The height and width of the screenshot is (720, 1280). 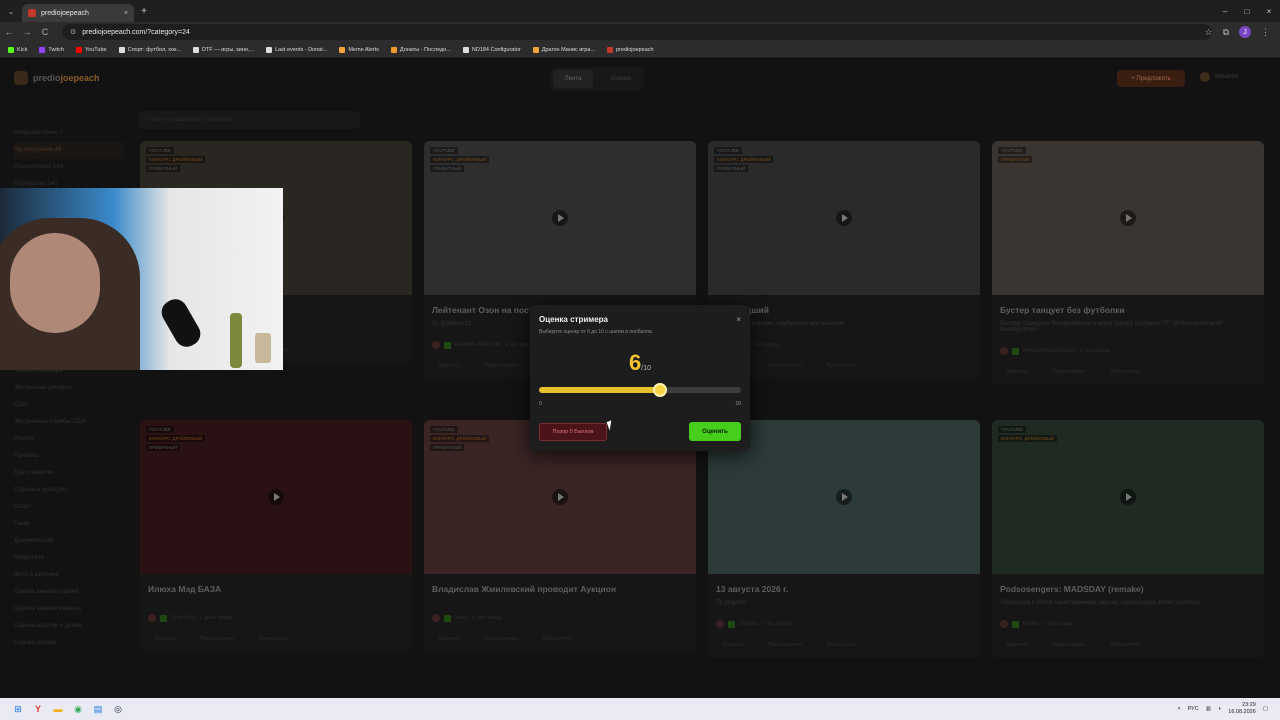 What do you see at coordinates (69, 626) in the screenshot?
I see `sidebar-item: Оценка квартир и домов` at bounding box center [69, 626].